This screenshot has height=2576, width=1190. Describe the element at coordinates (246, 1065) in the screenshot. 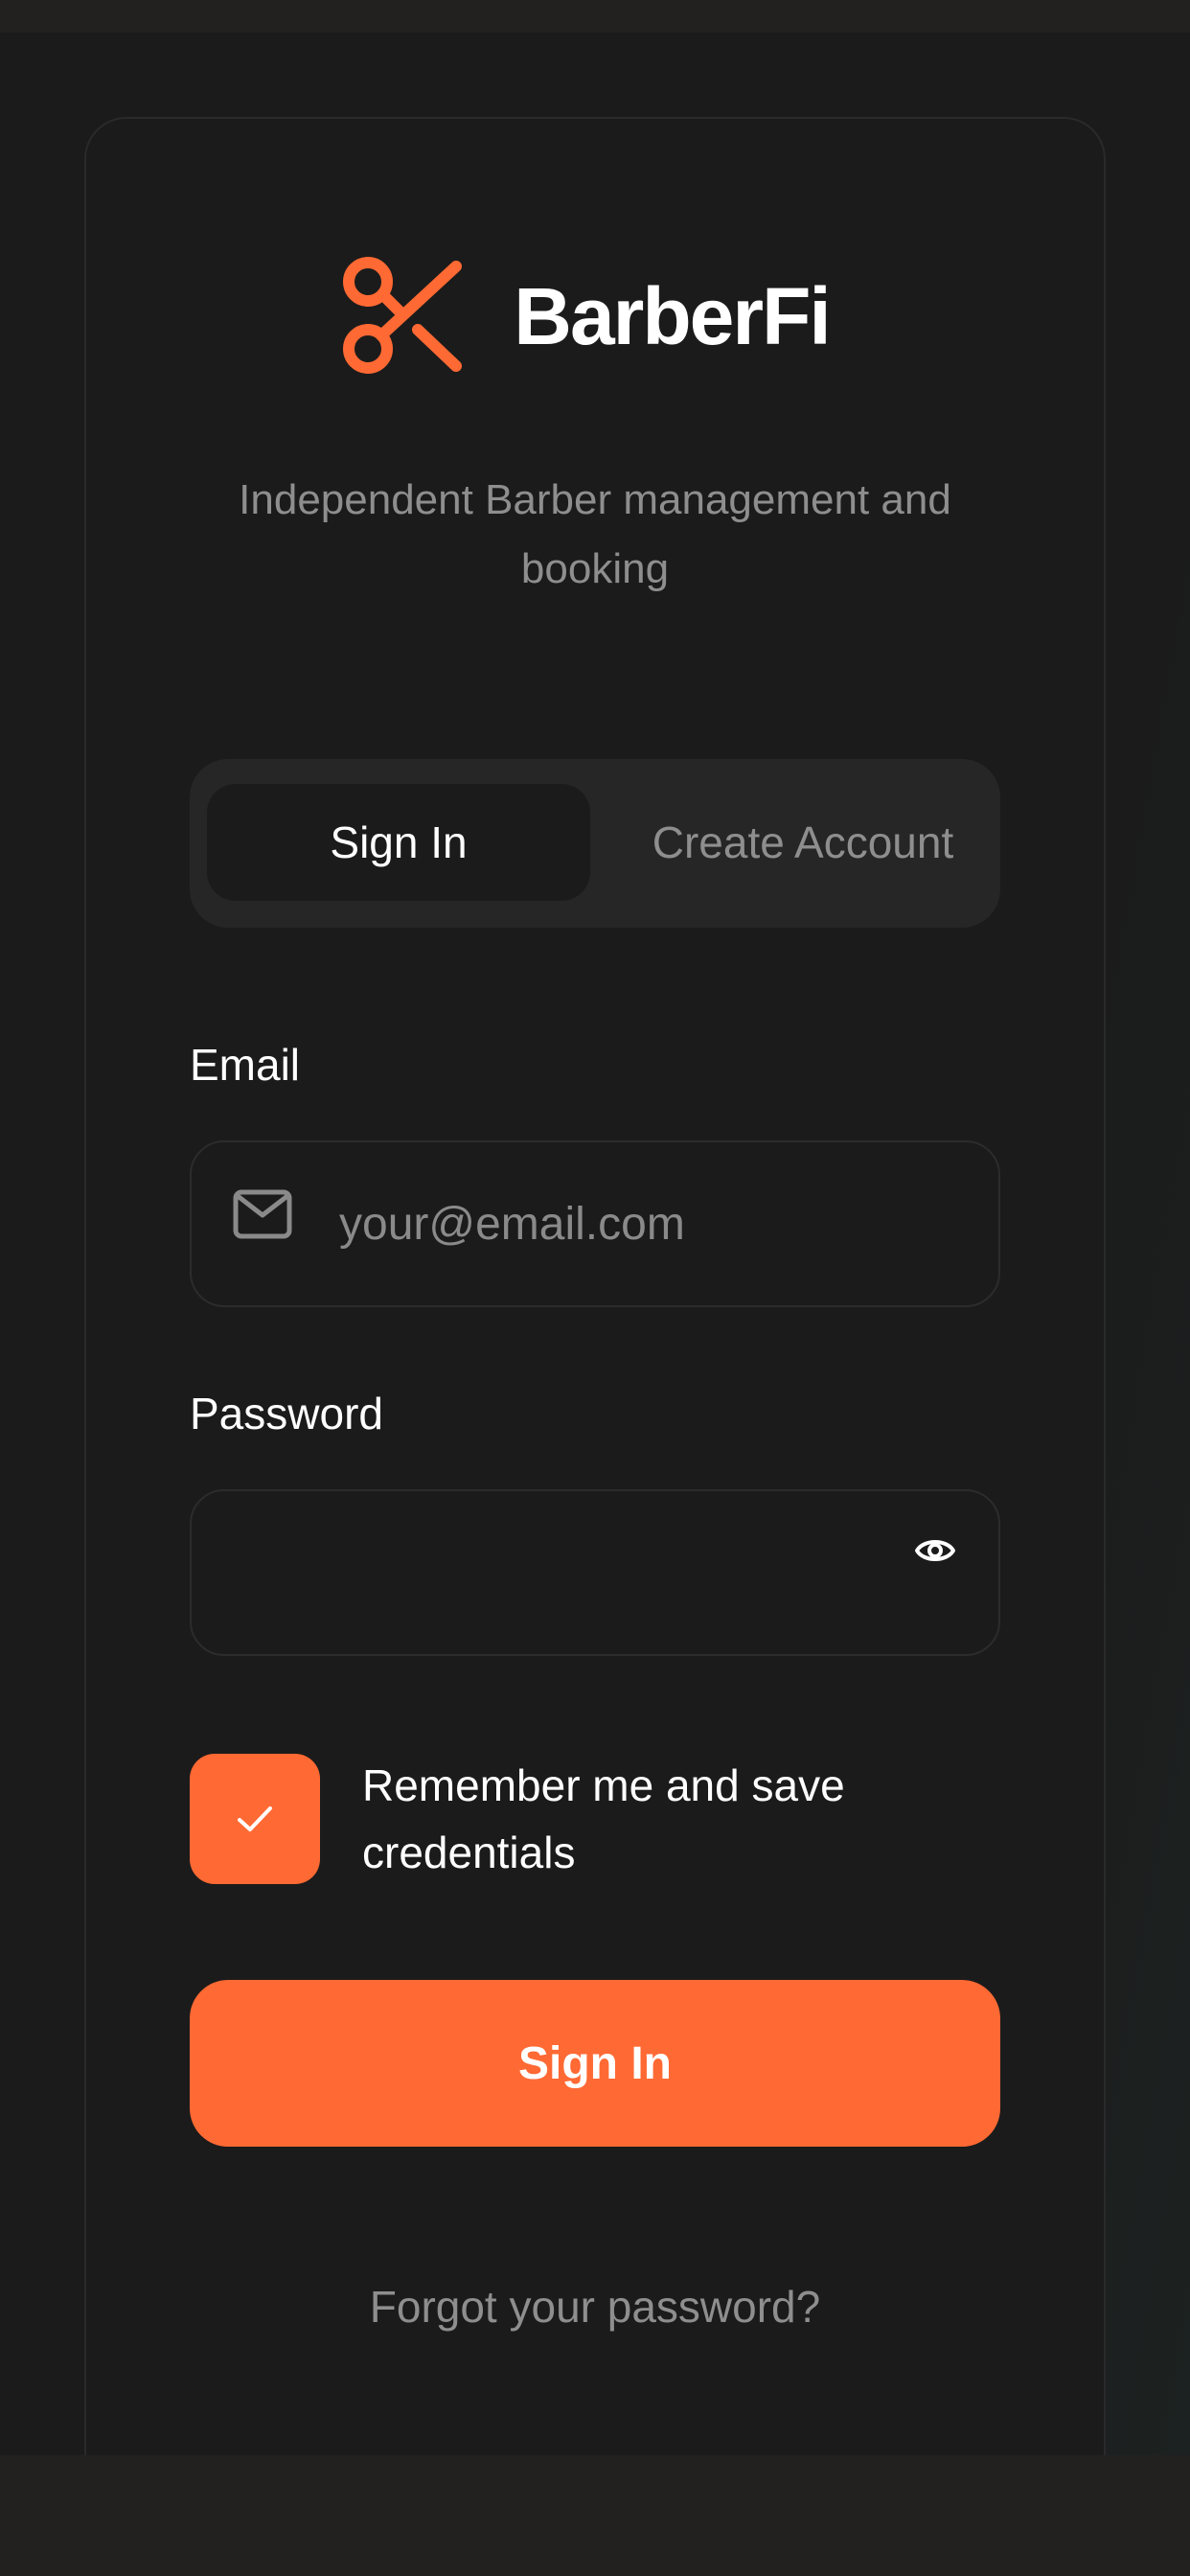

I see `email-label: Email` at that location.